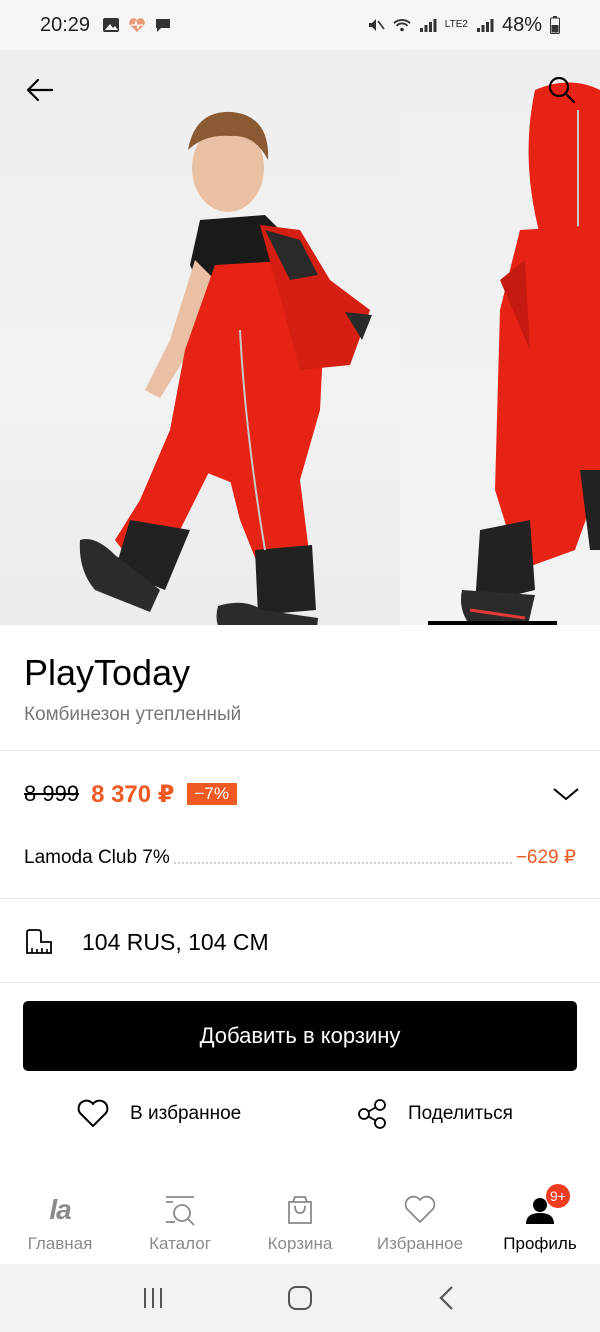  I want to click on chevron-left-icon, so click(446, 1298).